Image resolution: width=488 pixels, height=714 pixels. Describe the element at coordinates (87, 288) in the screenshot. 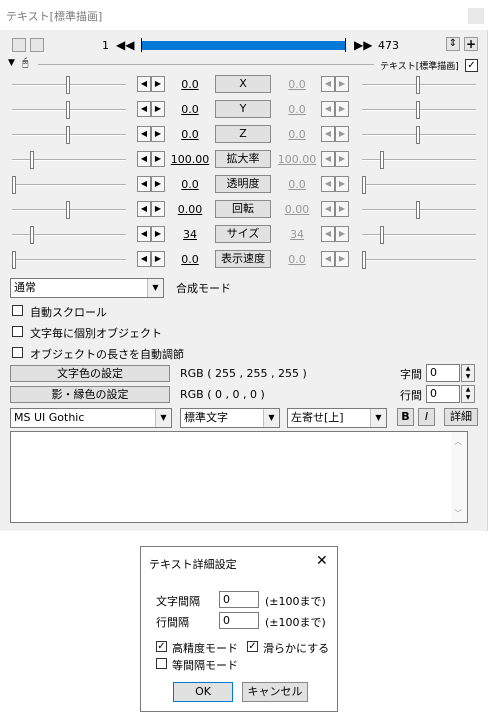

I see `blend-mode-select: 通常 ▼` at that location.